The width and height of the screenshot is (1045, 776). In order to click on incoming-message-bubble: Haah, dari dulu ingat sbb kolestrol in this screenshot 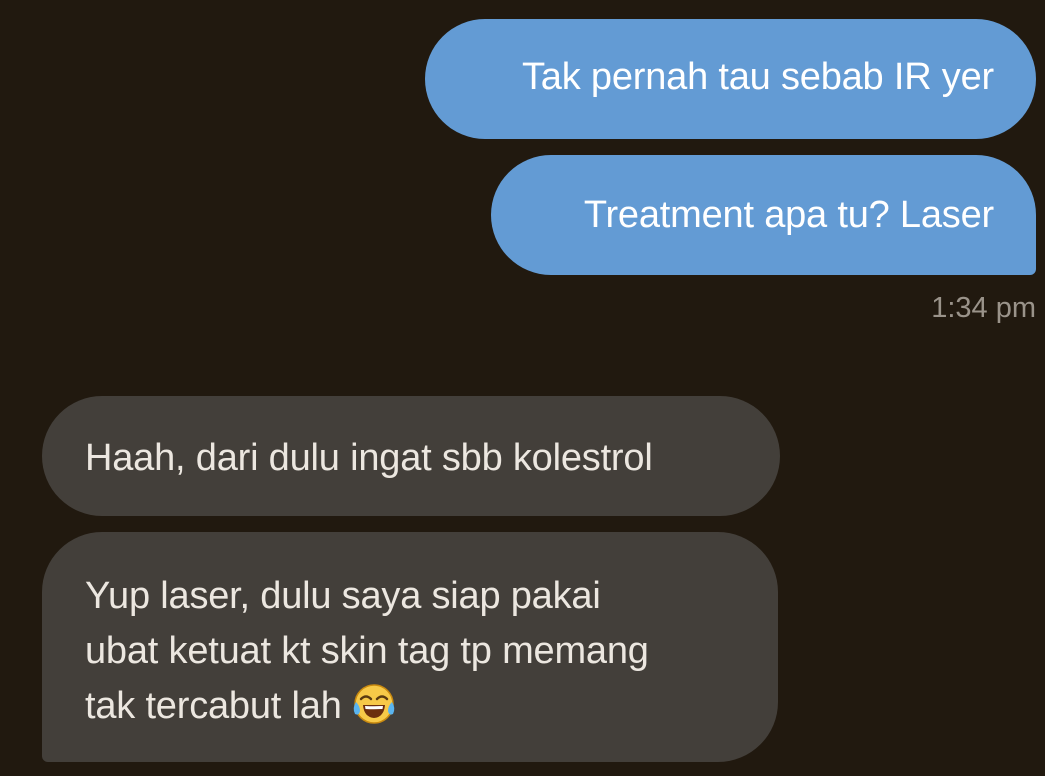, I will do `click(411, 456)`.